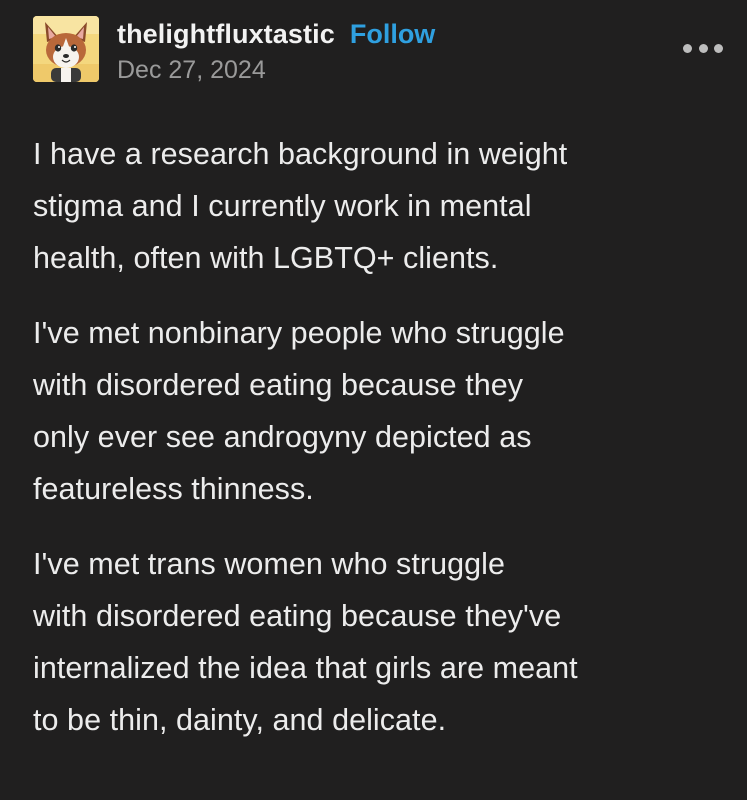 This screenshot has width=747, height=800. I want to click on fox-character-avatar-icon, so click(66, 49).